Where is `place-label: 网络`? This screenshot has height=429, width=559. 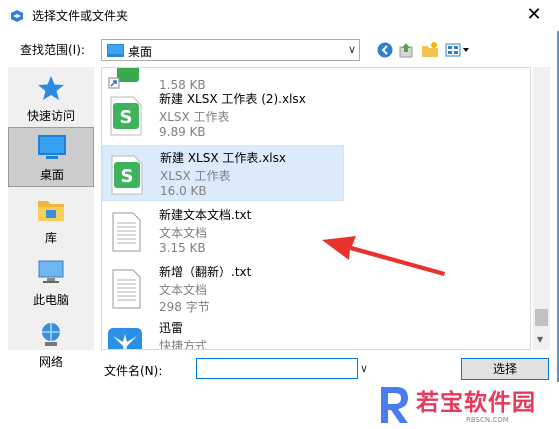
place-label: 网络 is located at coordinates (50, 362).